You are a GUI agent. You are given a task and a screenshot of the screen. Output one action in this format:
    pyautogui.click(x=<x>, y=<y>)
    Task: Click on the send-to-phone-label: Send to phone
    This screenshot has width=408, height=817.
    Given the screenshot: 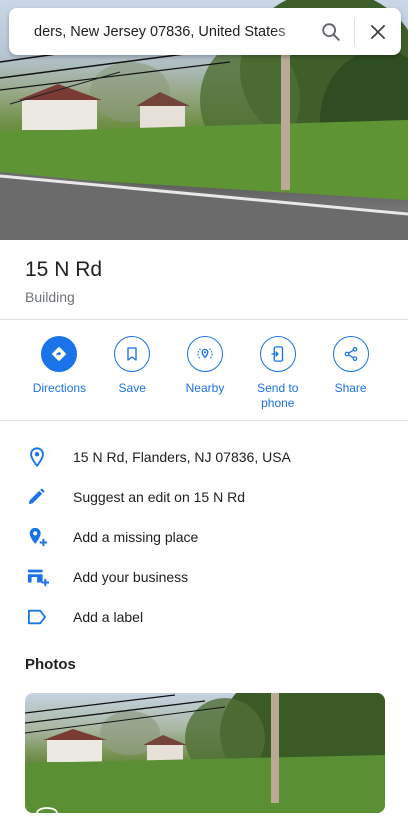 What is the action you would take?
    pyautogui.click(x=278, y=395)
    